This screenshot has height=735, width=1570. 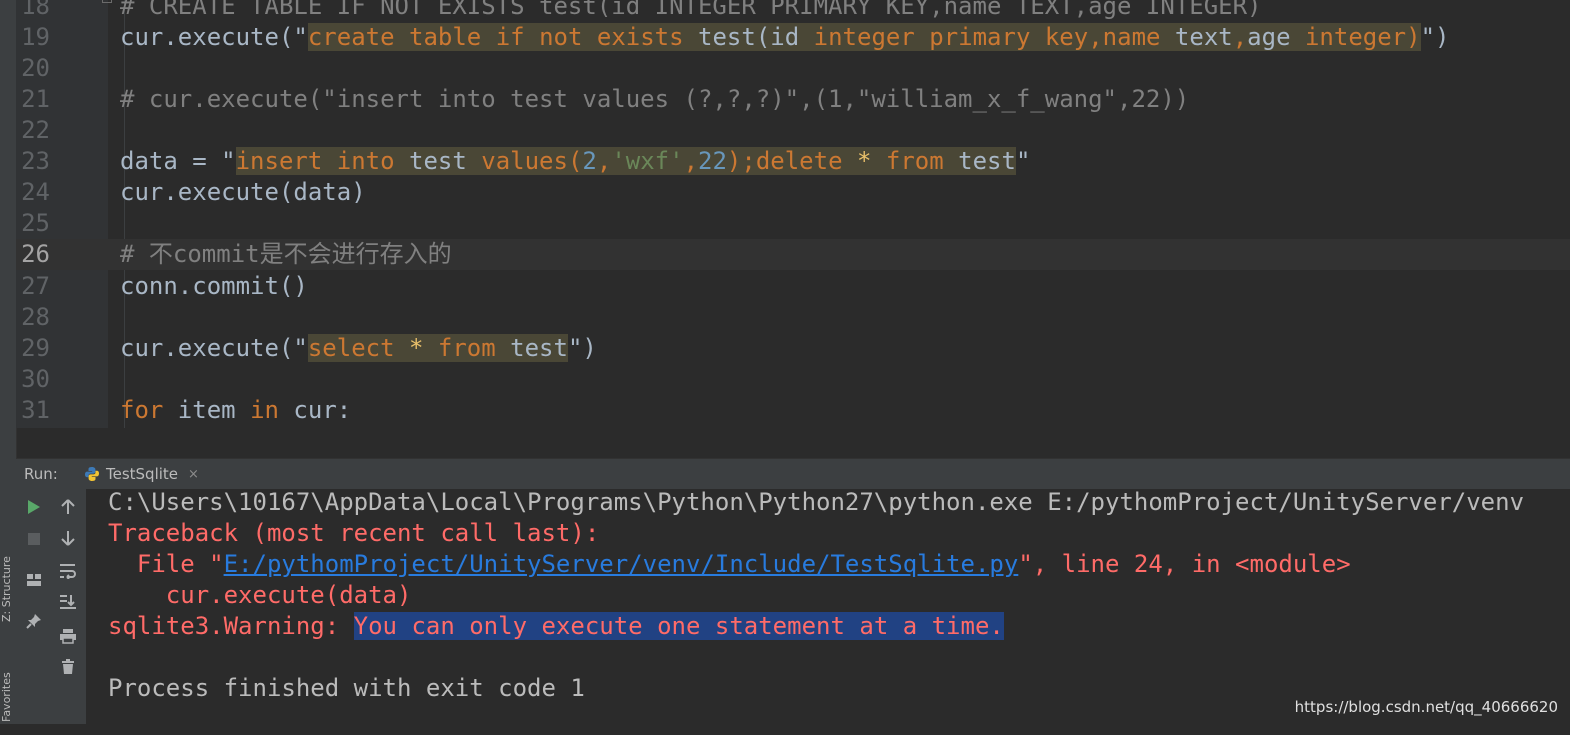 What do you see at coordinates (41, 474) in the screenshot?
I see `run-label: Run:` at bounding box center [41, 474].